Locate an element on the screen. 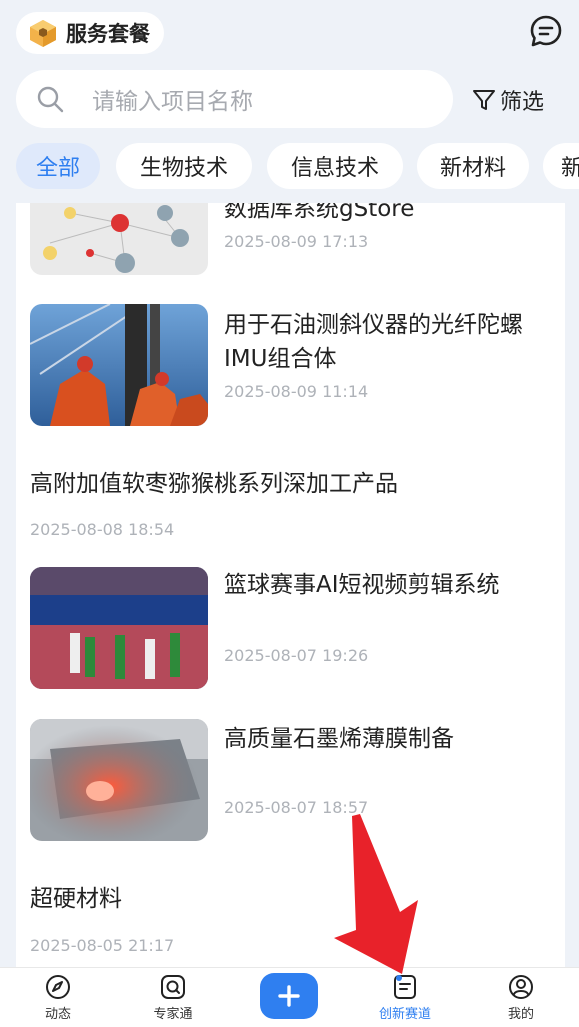 This screenshot has width=579, height=1027. oil-drill-thumbnail is located at coordinates (119, 365).